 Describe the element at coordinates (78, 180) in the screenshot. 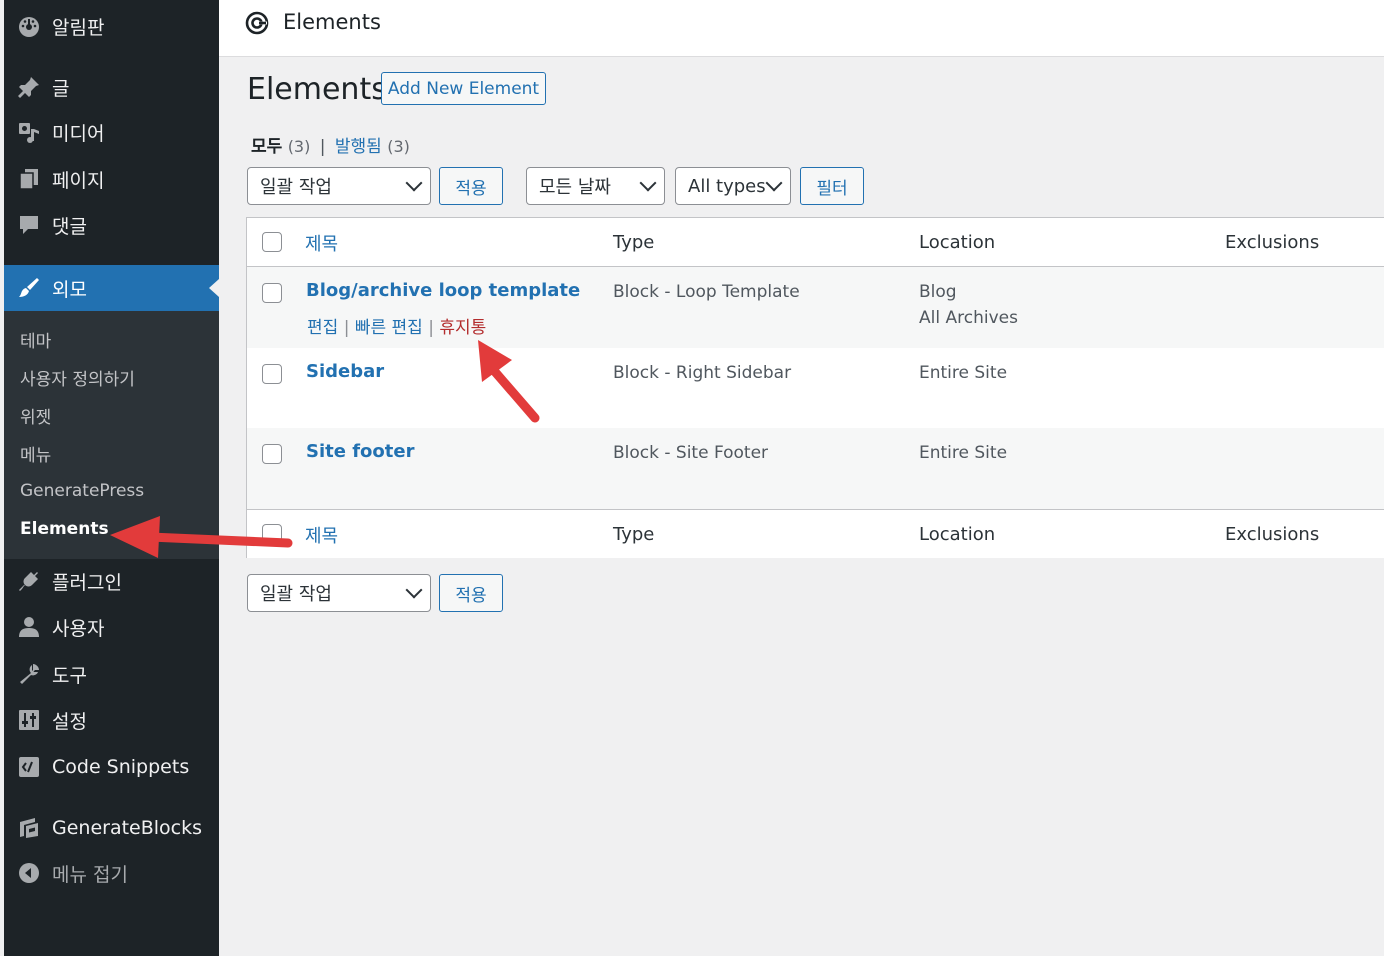

I see `sidebar-label: 페이지` at that location.